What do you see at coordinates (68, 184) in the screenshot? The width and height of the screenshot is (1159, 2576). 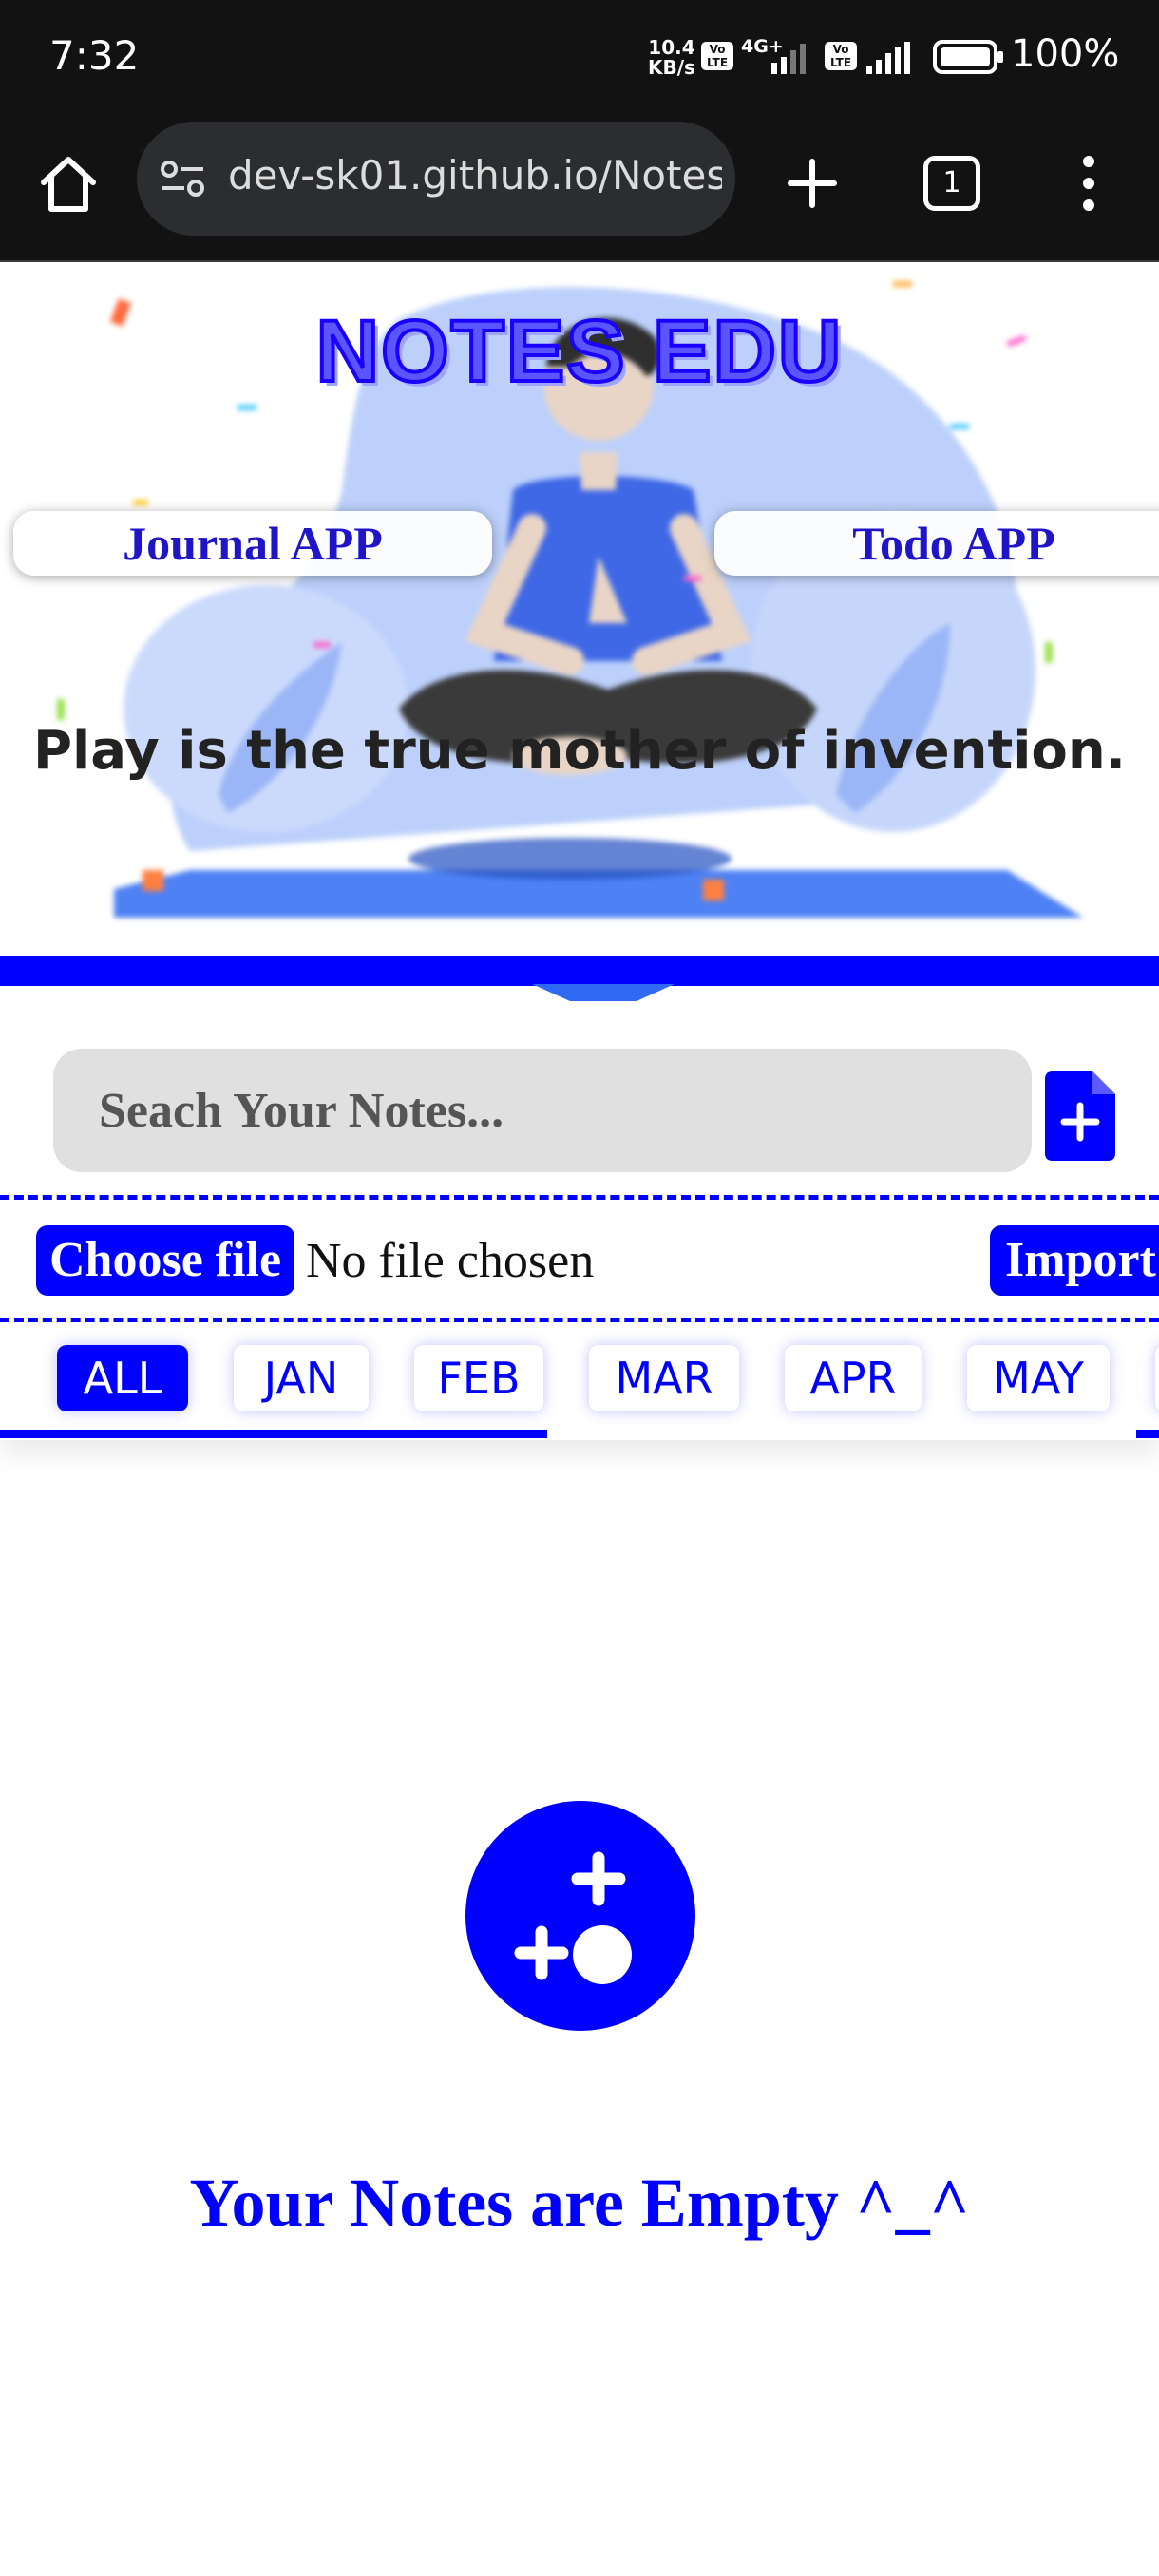 I see `home-icon` at bounding box center [68, 184].